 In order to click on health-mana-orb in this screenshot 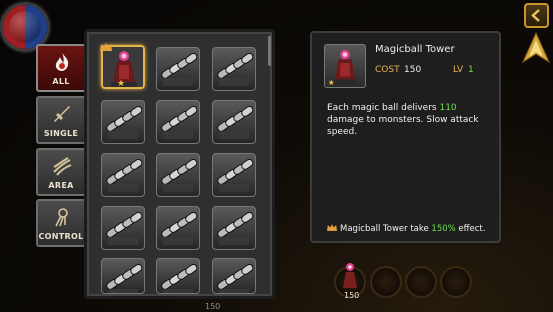, I will do `click(25, 27)`.